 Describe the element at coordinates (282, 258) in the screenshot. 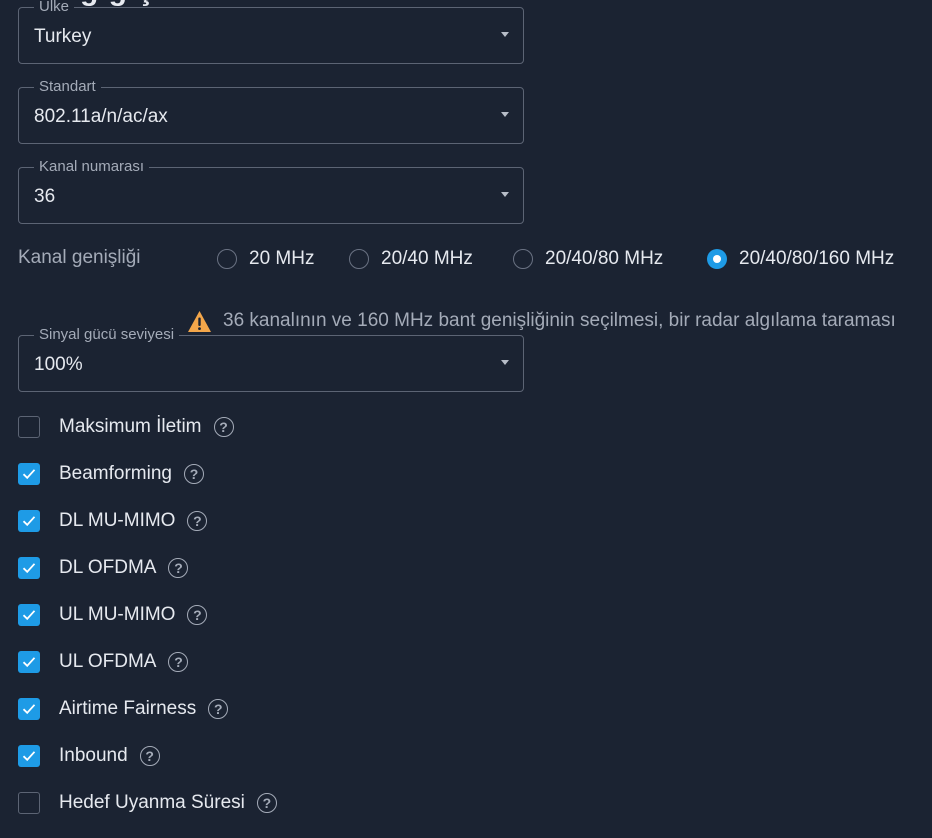

I see `radio-label: 20 MHz` at that location.